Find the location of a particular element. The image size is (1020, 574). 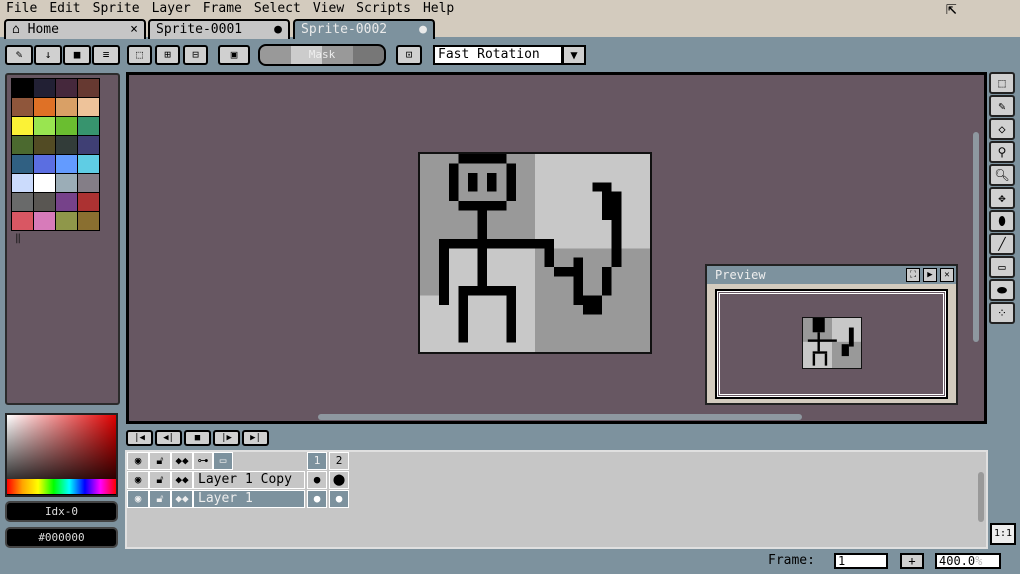

pencil-mode-button: ✎ is located at coordinates (19, 55).